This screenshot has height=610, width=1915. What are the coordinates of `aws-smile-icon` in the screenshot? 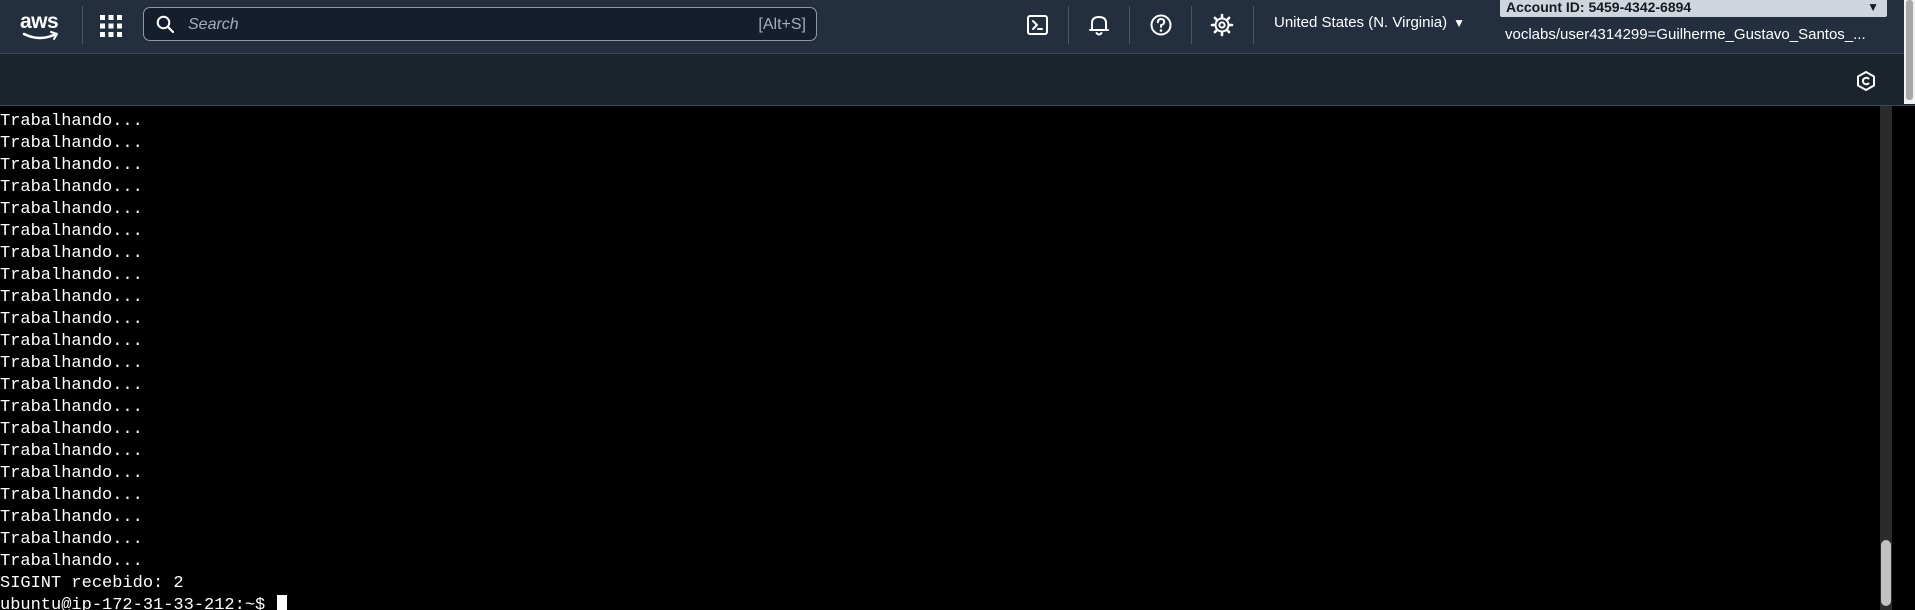 It's located at (40, 35).